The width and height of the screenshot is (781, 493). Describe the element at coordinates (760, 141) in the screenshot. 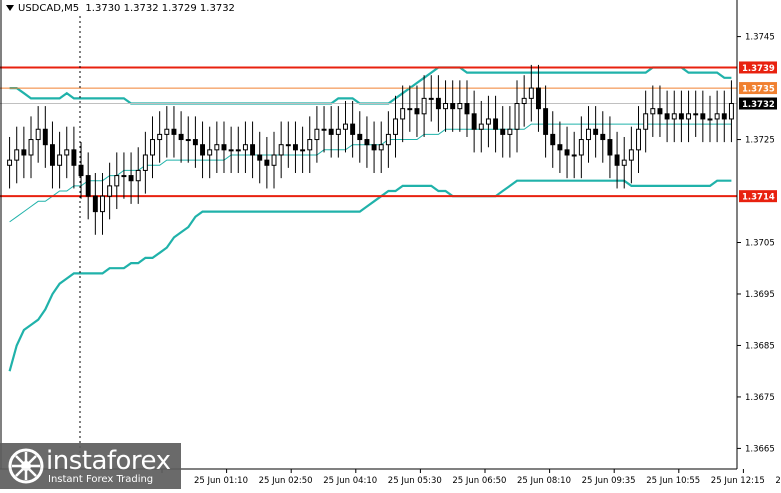

I see `y-tick-label: 1.3725` at that location.